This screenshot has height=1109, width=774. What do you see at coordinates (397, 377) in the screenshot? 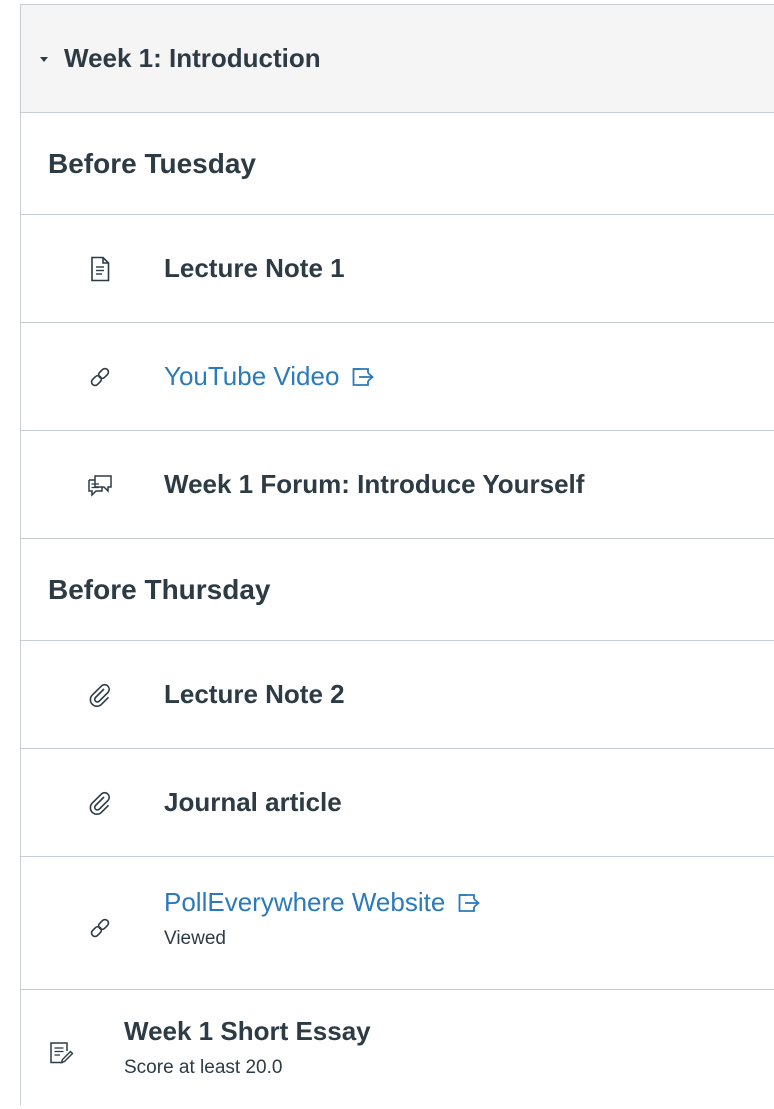
I see `module-item-youtube-video: YouTube Video` at bounding box center [397, 377].